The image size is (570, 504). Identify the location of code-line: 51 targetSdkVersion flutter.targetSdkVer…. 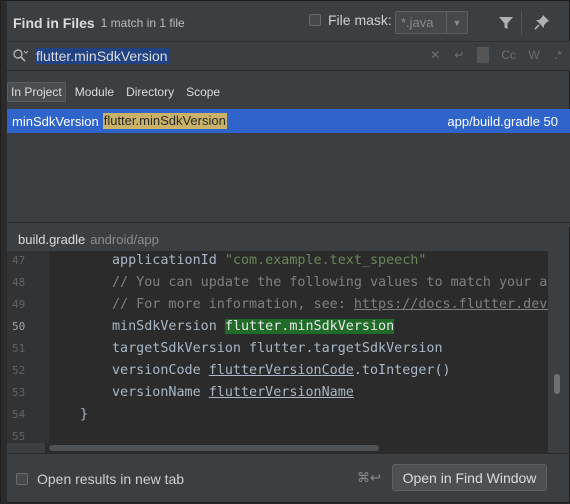
(277, 350).